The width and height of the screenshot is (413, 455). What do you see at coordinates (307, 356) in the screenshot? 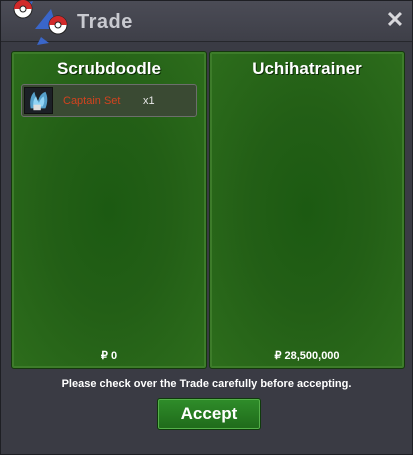
I see `money-offer-right: ₽ 28,500,000` at bounding box center [307, 356].